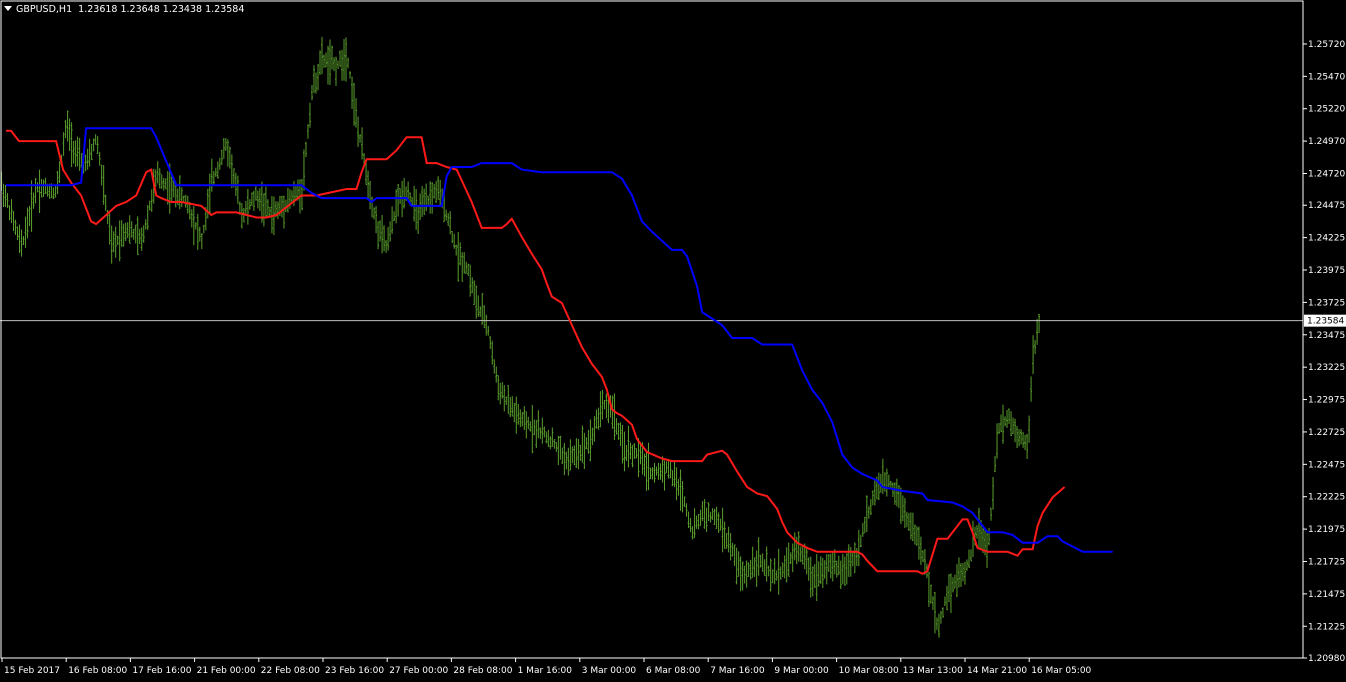  What do you see at coordinates (1326, 627) in the screenshot?
I see `y-tick-label: 1.21225` at bounding box center [1326, 627].